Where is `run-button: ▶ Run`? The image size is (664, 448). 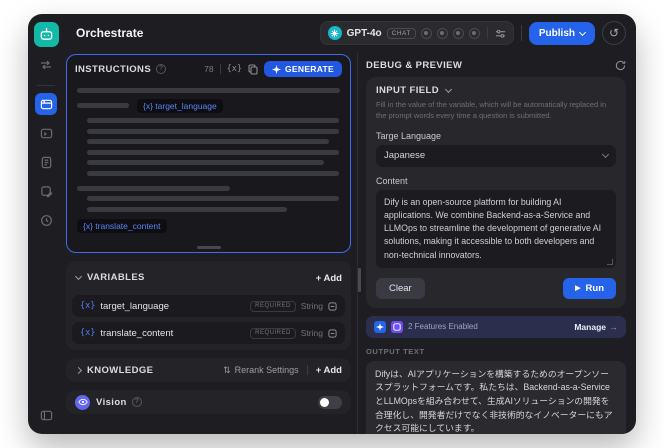 run-button: ▶ Run is located at coordinates (589, 288).